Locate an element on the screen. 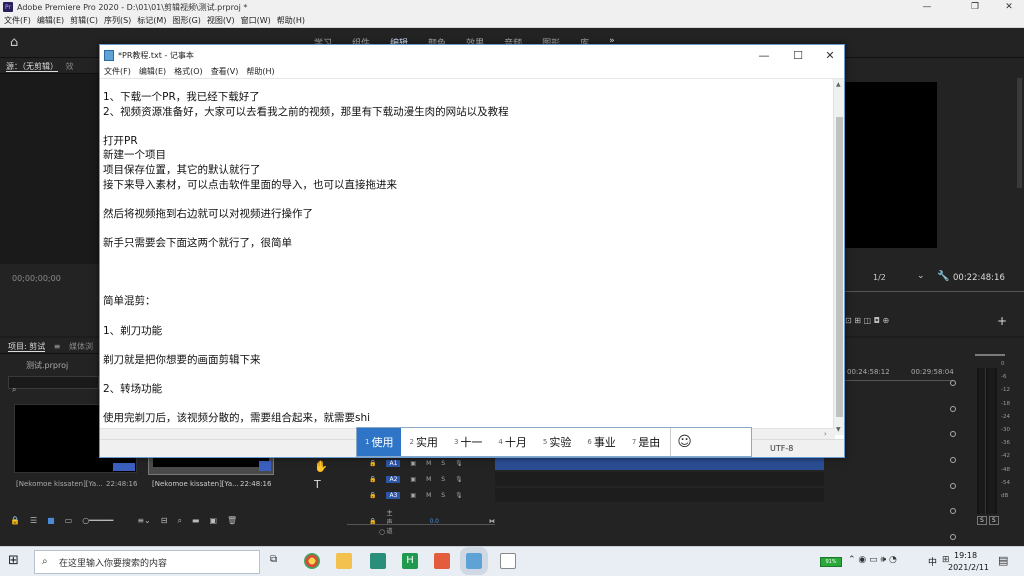  sort-icon: ≡⌄ is located at coordinates (143, 521).